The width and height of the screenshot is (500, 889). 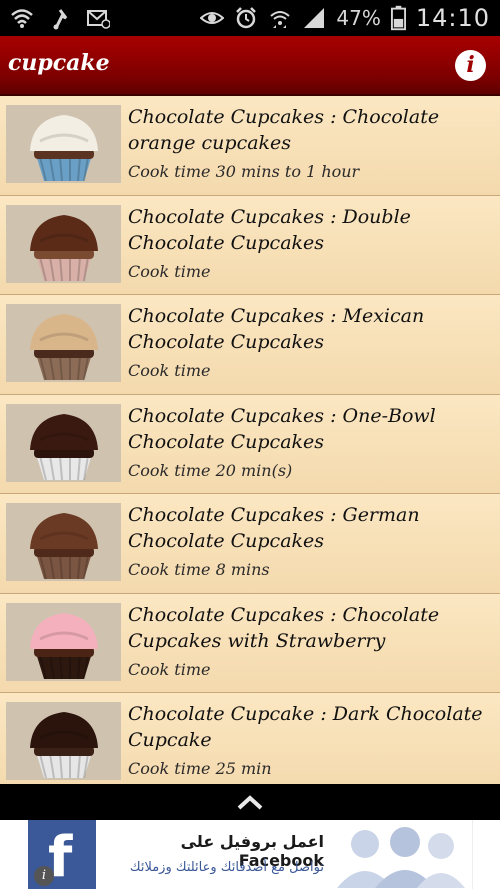 What do you see at coordinates (210, 470) in the screenshot?
I see `recipe-cook-time: Cook time 20 min(s)` at bounding box center [210, 470].